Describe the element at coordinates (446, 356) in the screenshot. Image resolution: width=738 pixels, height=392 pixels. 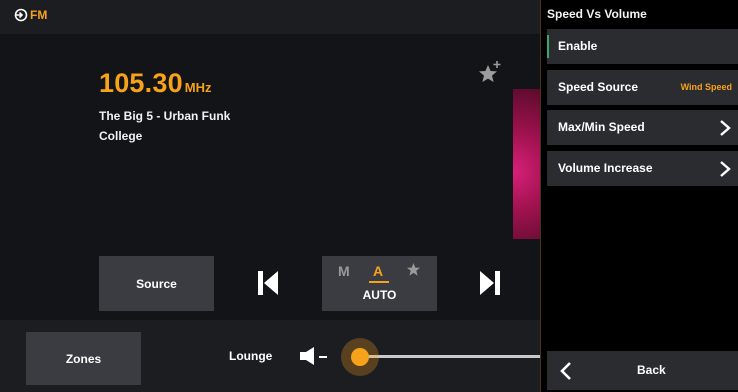
I see `volume-slider-track` at that location.